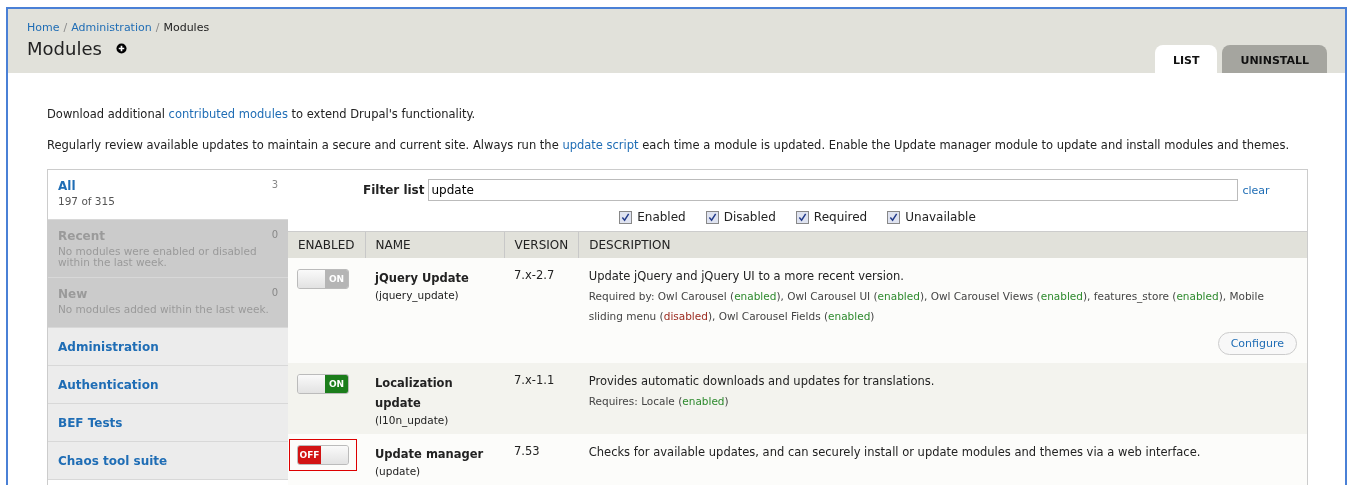 The image size is (1355, 487). I want to click on breadcrumb-current-page: Modules, so click(186, 27).